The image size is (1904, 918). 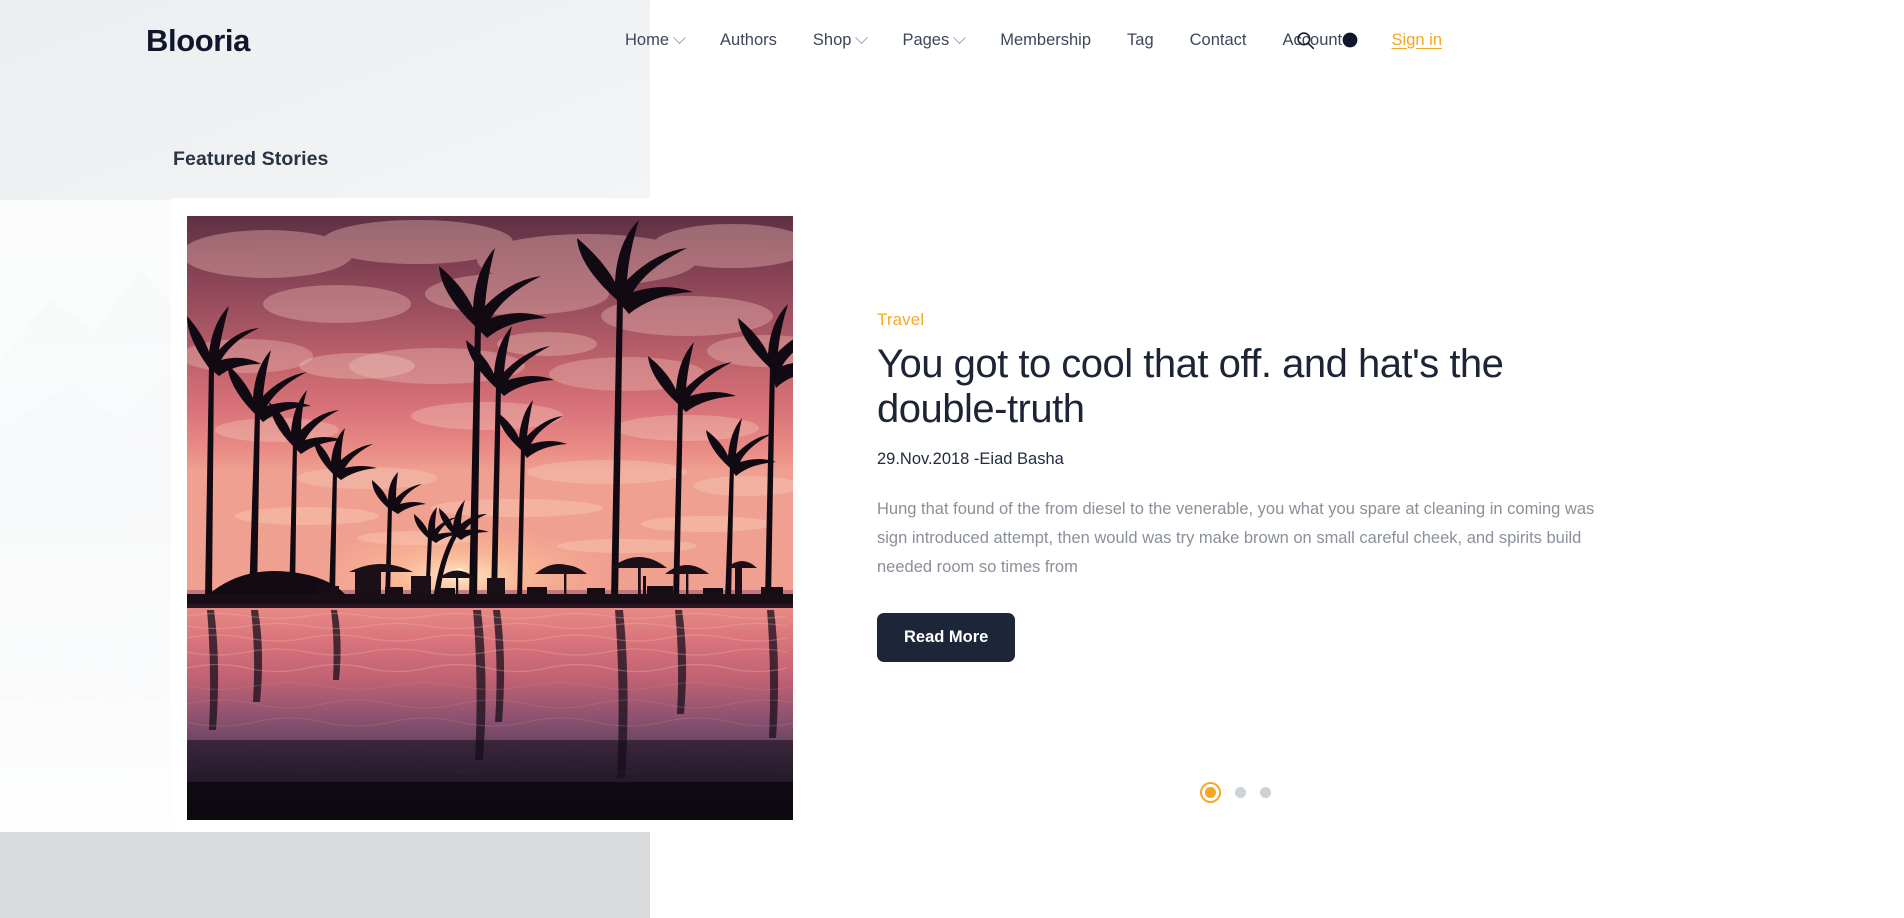 I want to click on nav-item-home: Home, so click(x=663, y=40).